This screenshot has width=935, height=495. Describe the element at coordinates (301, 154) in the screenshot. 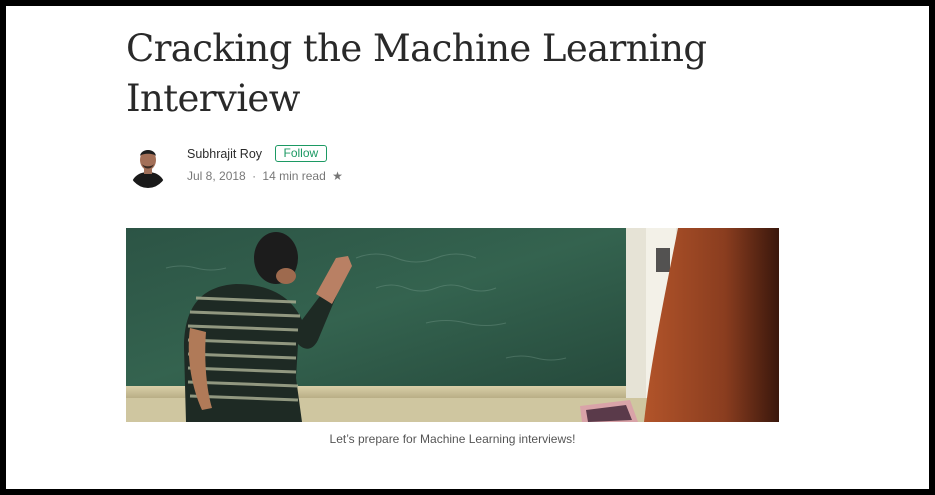

I see `follow-button: Follow` at that location.